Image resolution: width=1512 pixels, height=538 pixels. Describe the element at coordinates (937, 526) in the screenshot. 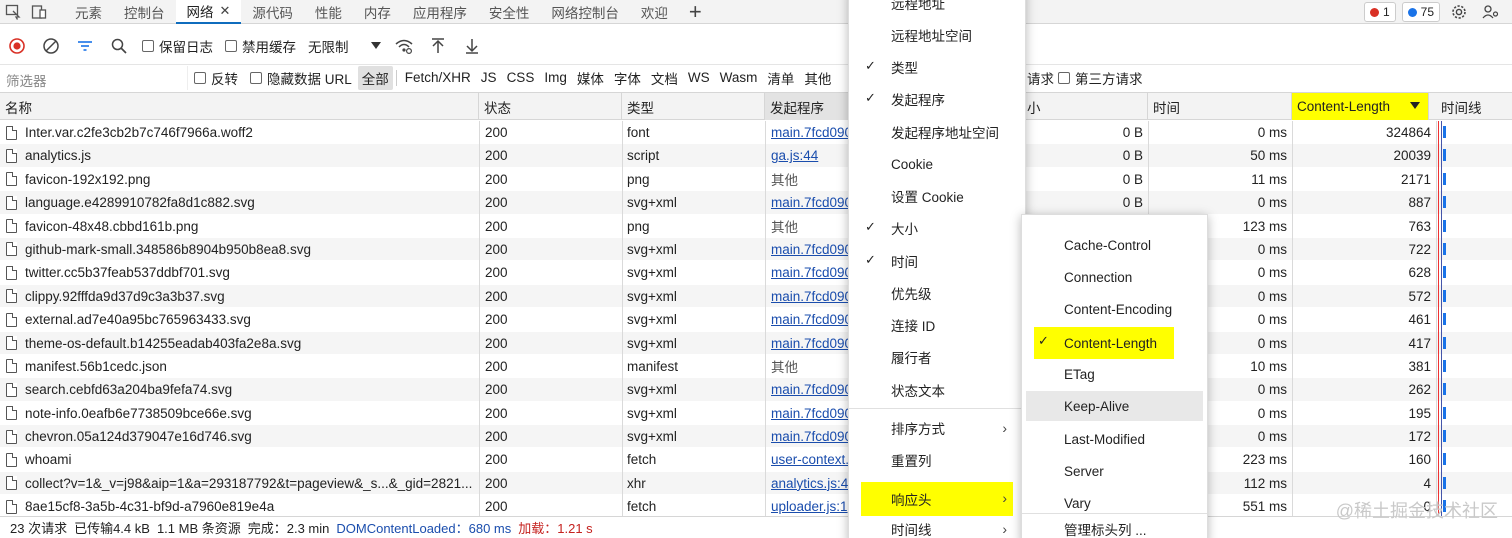

I see `submenu-trigger-3: 时间线 ›` at that location.